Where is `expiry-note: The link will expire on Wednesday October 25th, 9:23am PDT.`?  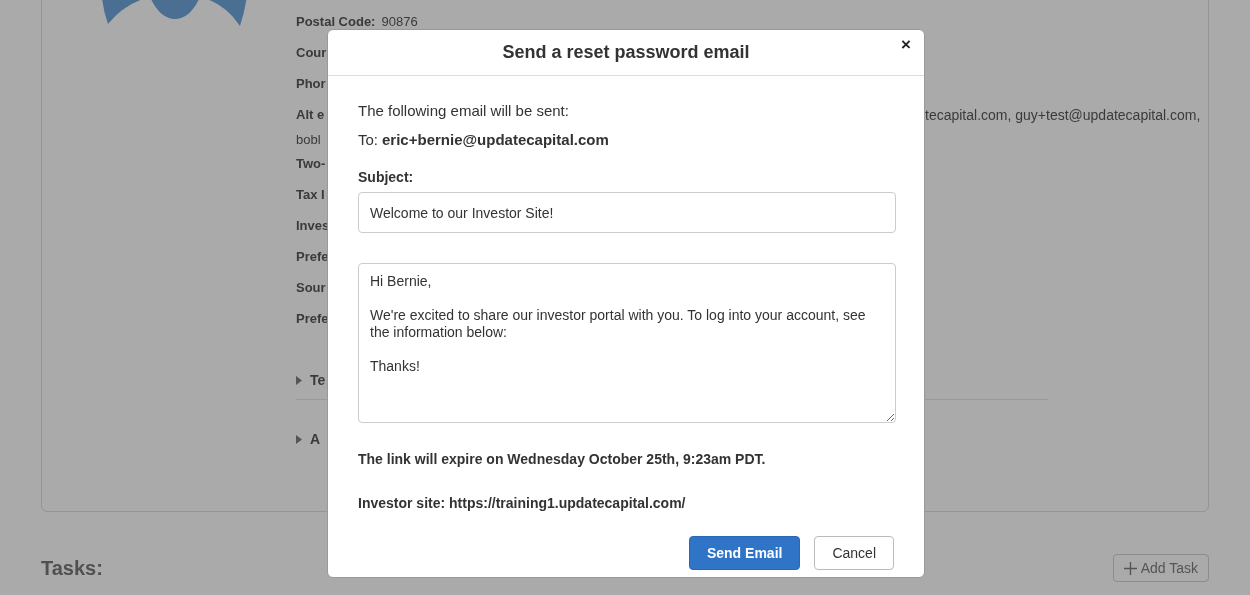 expiry-note: The link will expire on Wednesday October 25th, 9:23am PDT. is located at coordinates (562, 459).